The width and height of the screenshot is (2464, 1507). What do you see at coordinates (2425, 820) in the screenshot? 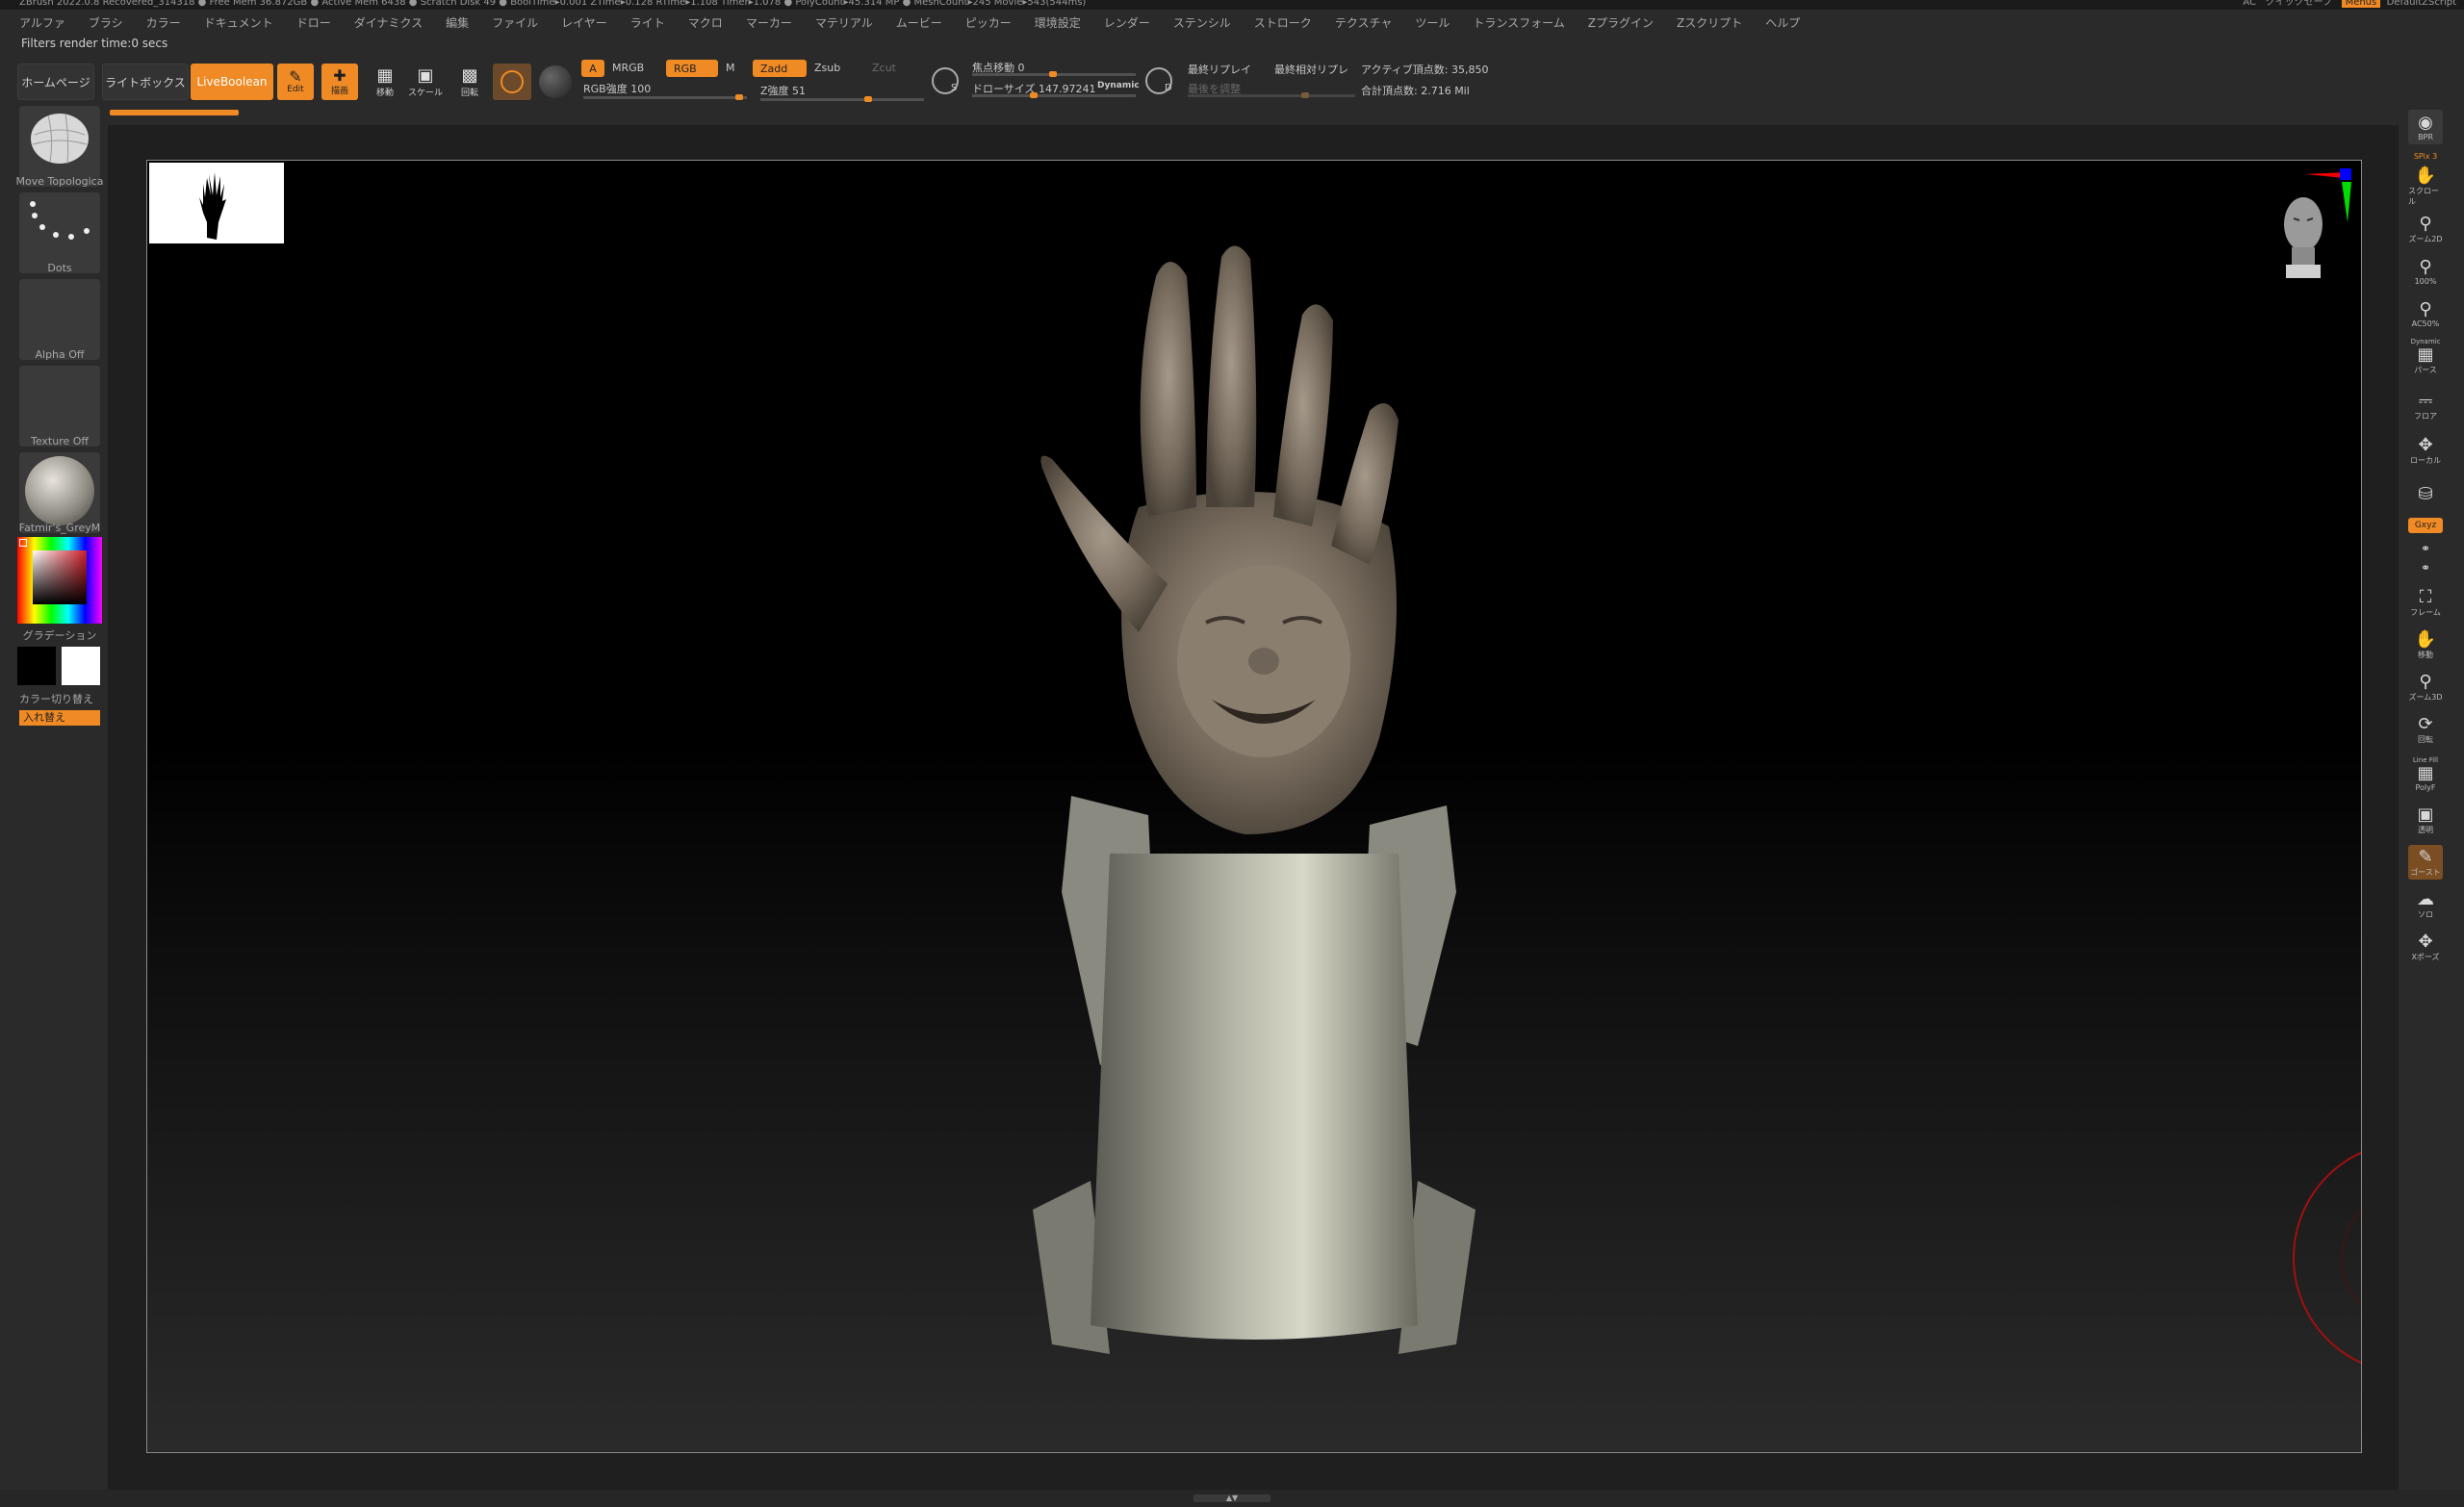
I see `transparent-button: ▣ 透明` at bounding box center [2425, 820].